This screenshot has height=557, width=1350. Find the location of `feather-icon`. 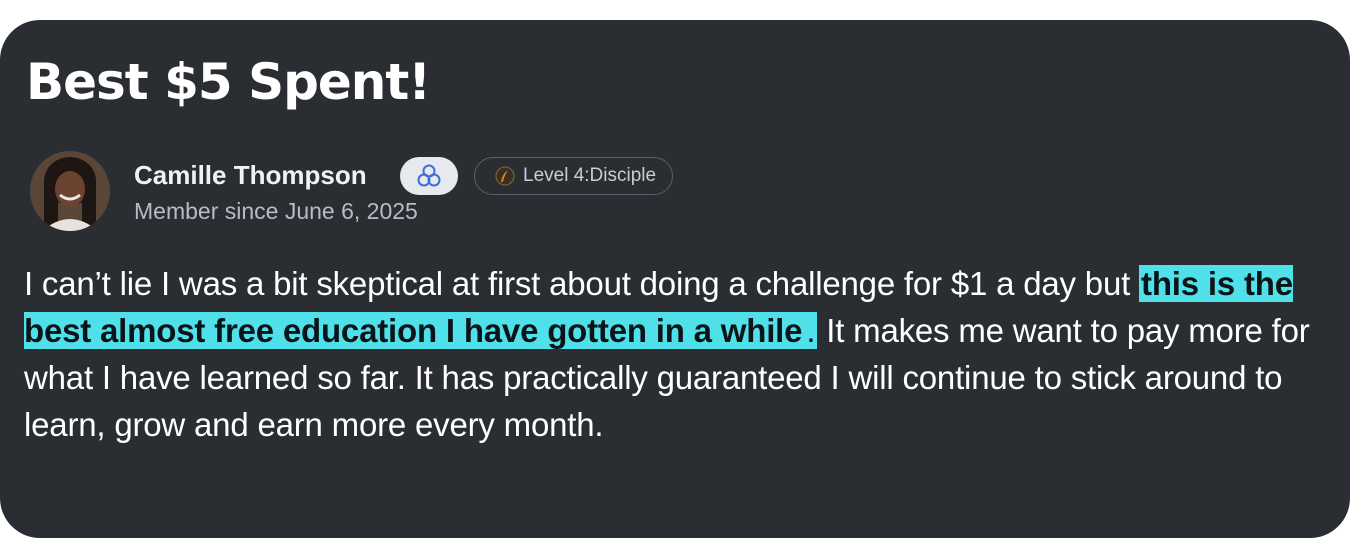

feather-icon is located at coordinates (505, 176).